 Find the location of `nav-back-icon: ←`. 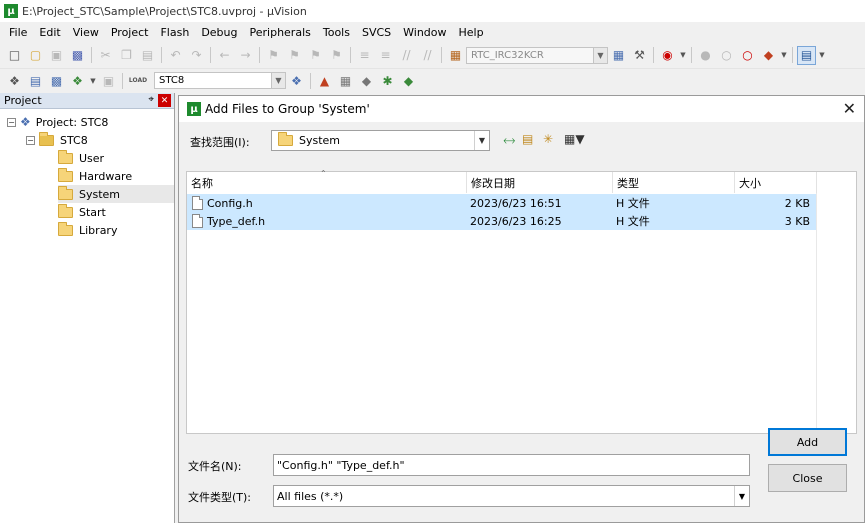

nav-back-icon: ← is located at coordinates (224, 55).